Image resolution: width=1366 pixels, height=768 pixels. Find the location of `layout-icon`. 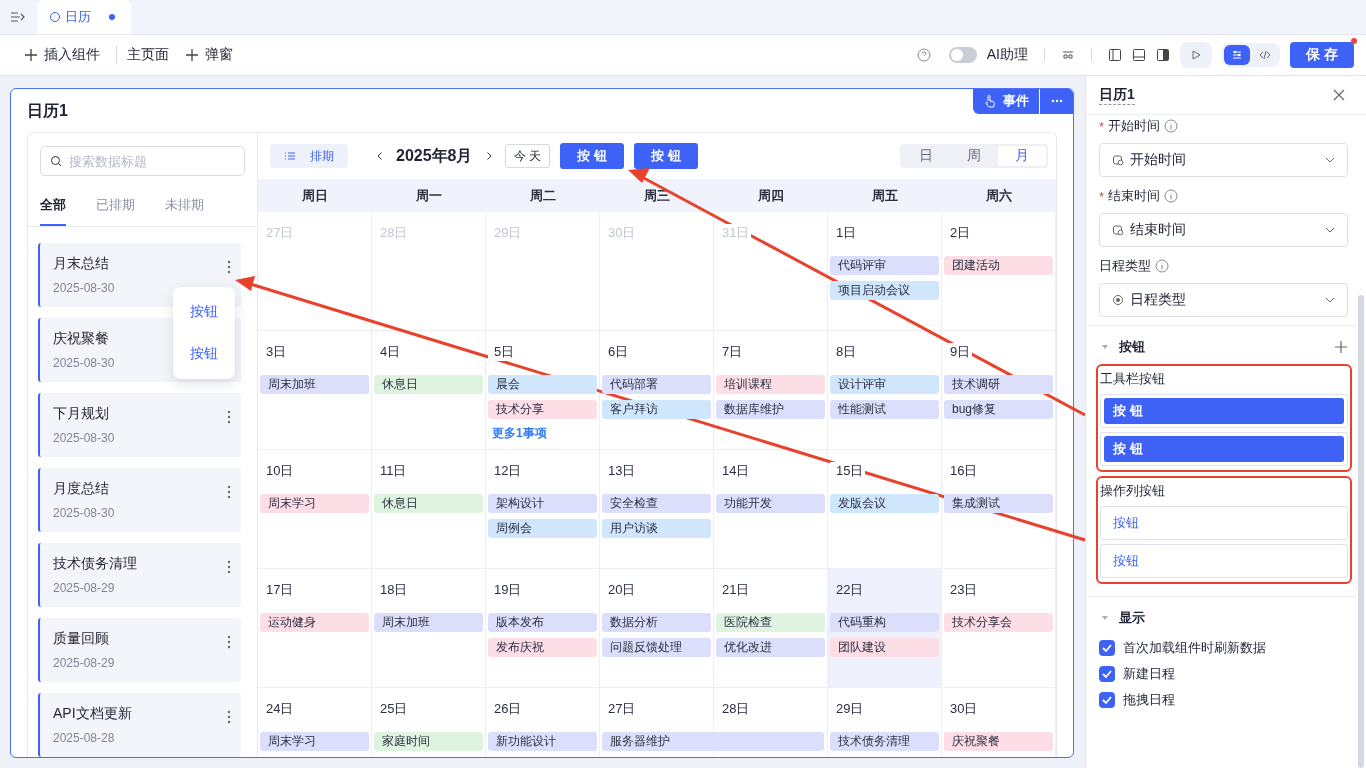

layout-icon is located at coordinates (1068, 55).